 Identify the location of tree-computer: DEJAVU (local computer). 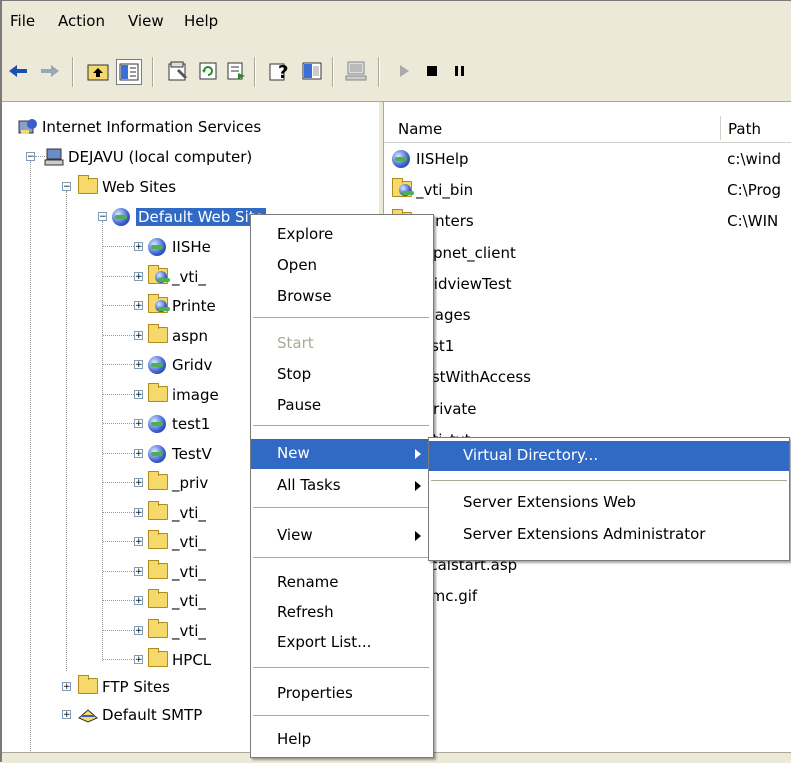
(148, 157).